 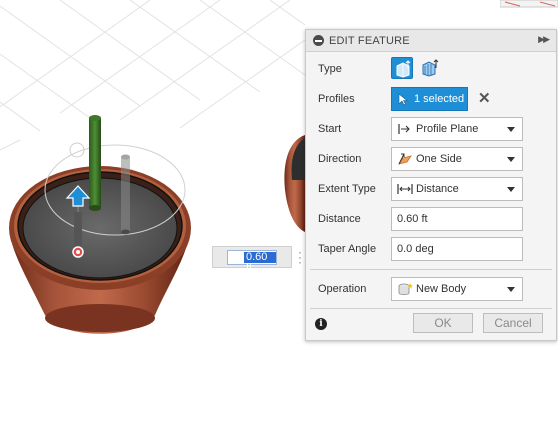 What do you see at coordinates (260, 263) in the screenshot?
I see `distance-floating-value: 0.60 ft` at bounding box center [260, 263].